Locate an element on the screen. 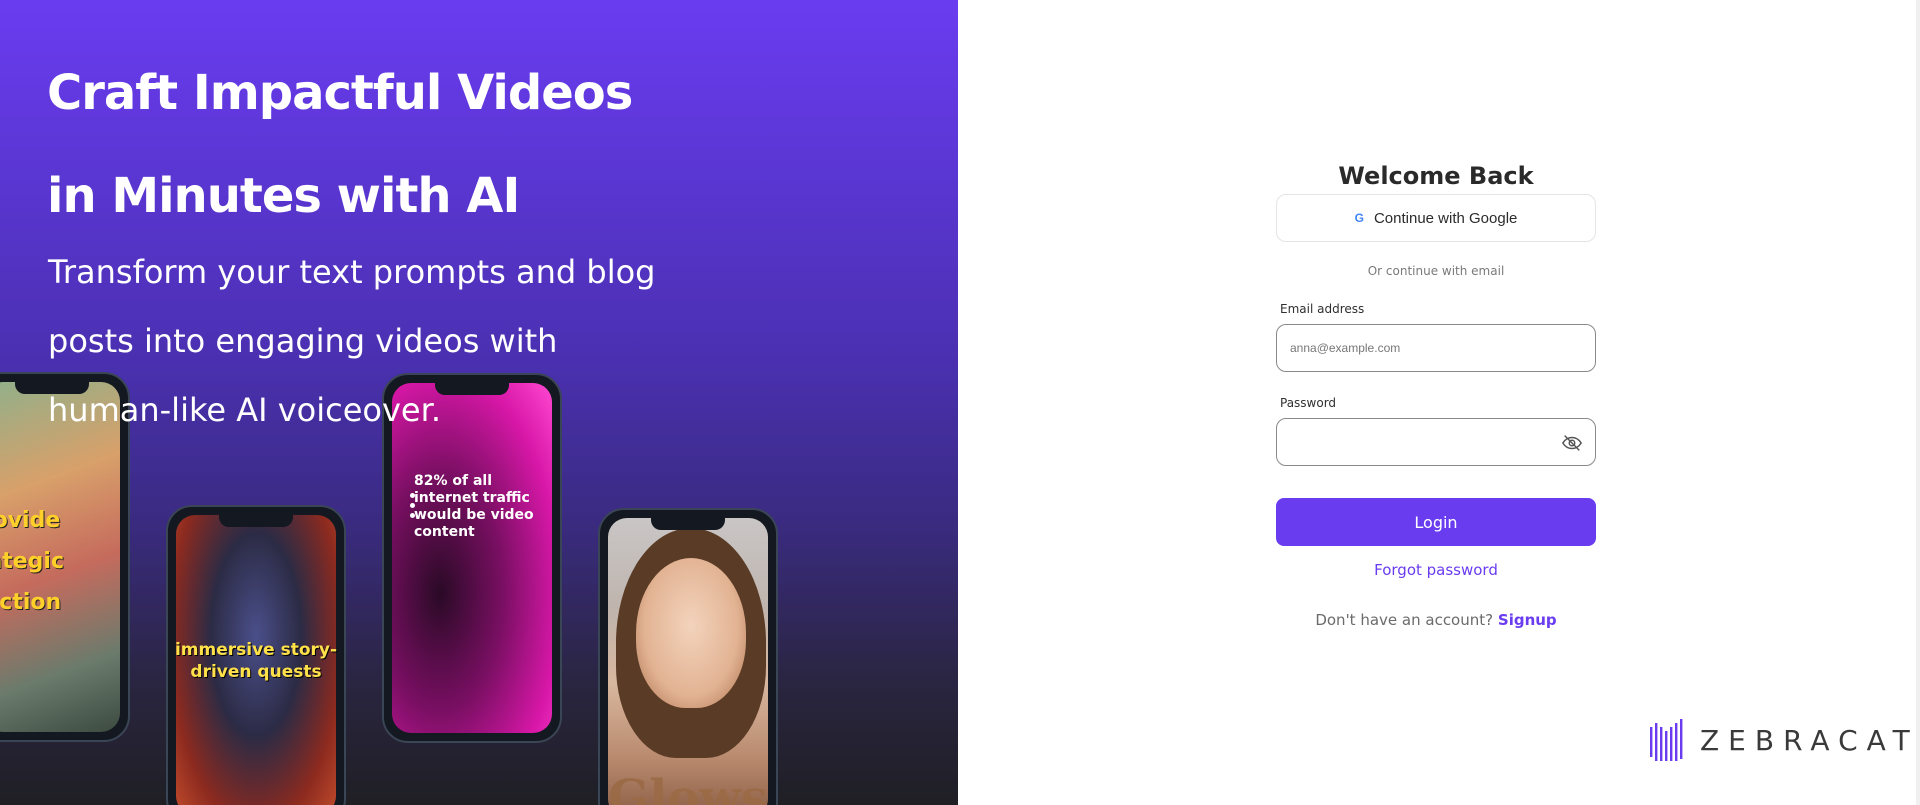 The width and height of the screenshot is (1920, 805). email-divider-text: Or continue with email is located at coordinates (1436, 271).